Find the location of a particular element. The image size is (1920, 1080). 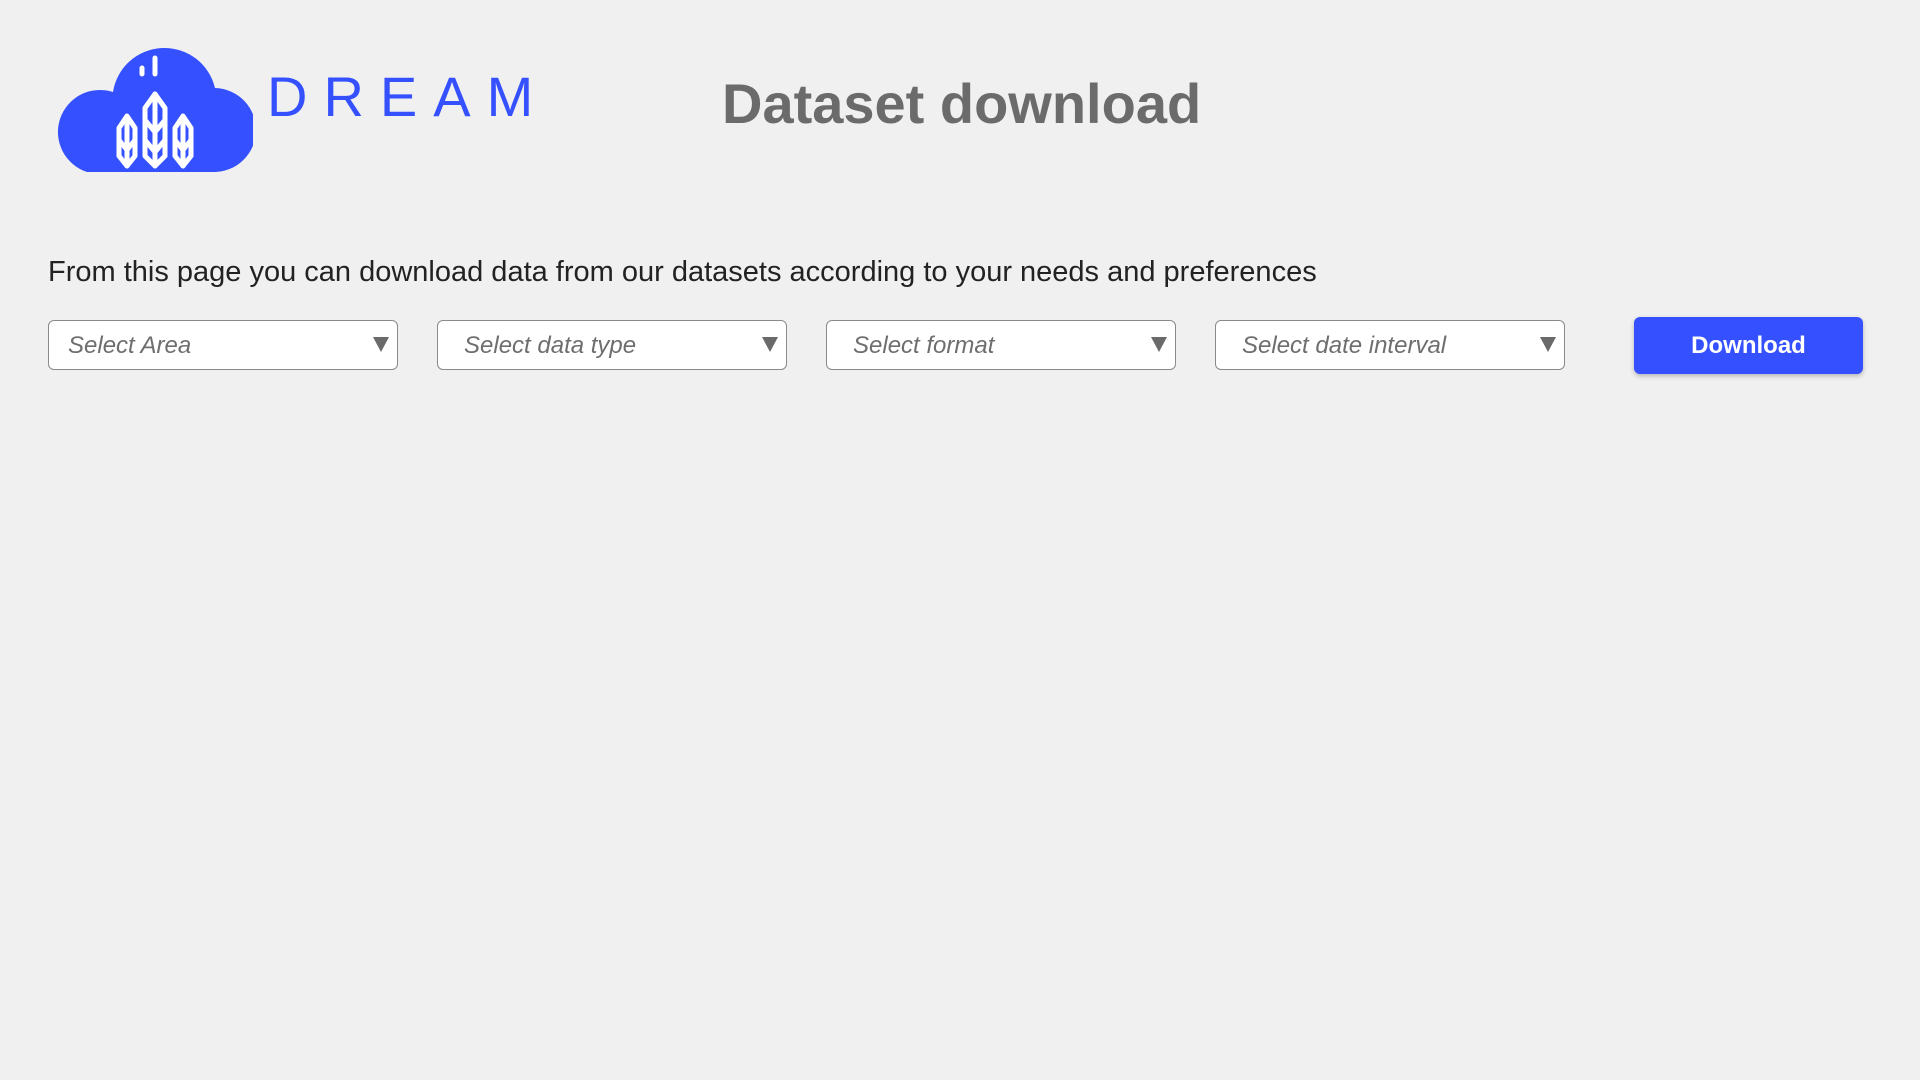

download-button: Download is located at coordinates (1748, 345).